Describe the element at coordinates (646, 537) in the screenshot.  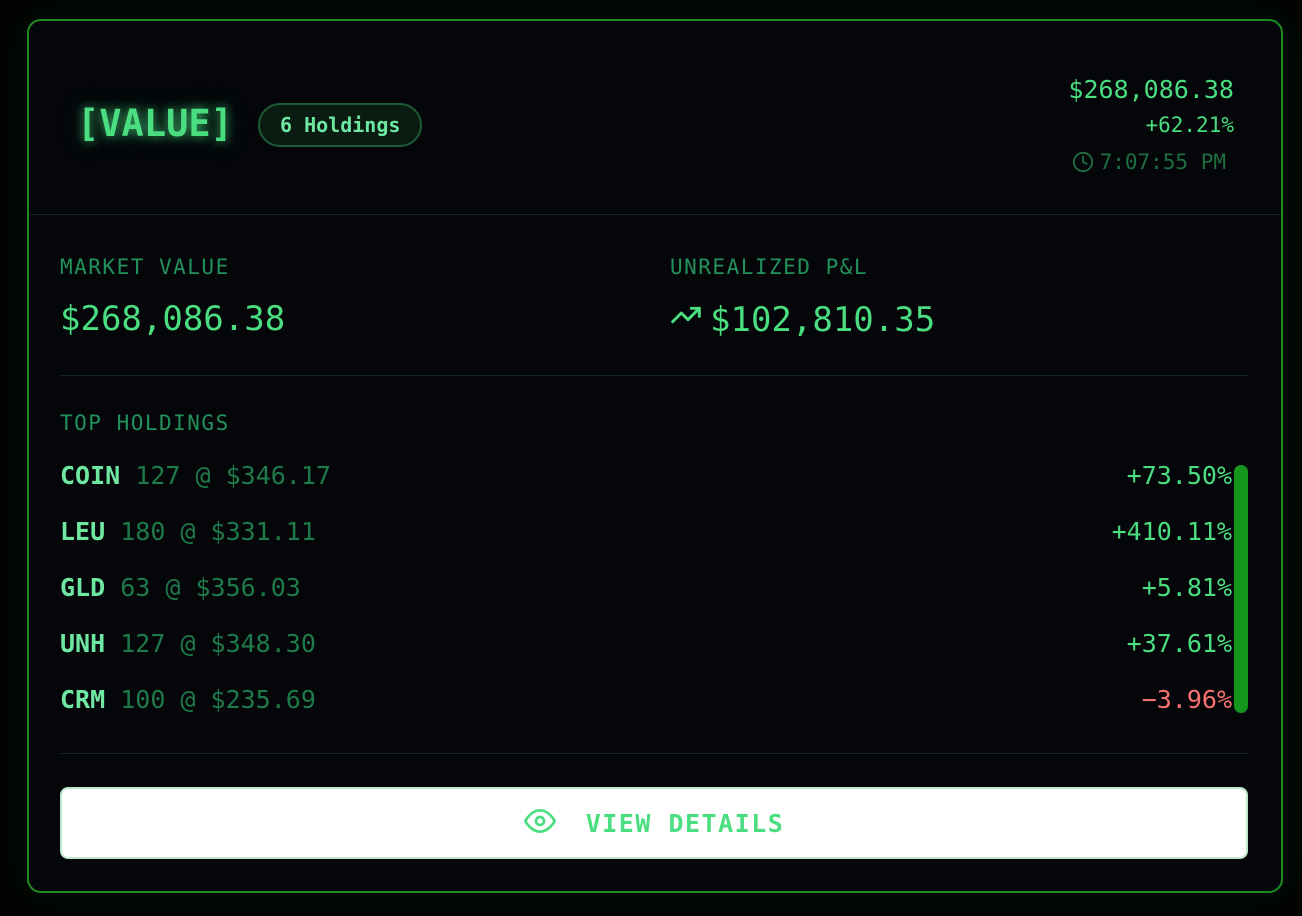
I see `holding-row: LEU 180 @ $331.11 +410.11%` at that location.